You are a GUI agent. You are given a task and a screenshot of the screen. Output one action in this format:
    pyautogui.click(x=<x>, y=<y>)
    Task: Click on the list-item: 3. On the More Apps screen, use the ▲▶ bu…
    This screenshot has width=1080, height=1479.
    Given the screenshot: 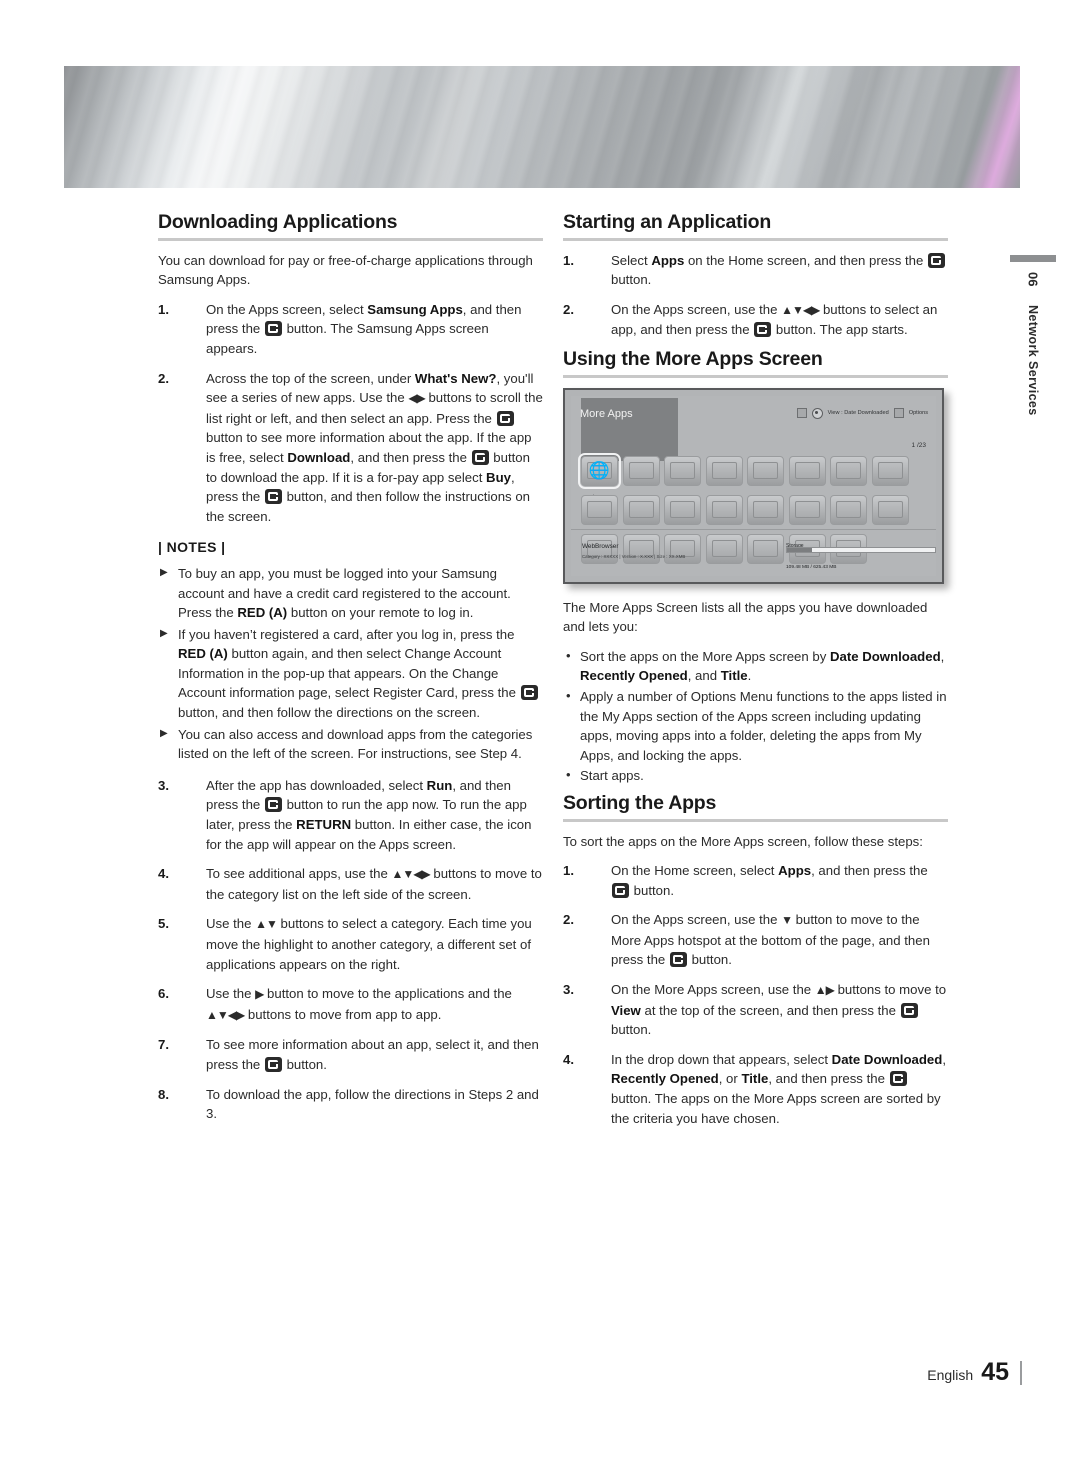 What is the action you would take?
    pyautogui.click(x=755, y=1010)
    